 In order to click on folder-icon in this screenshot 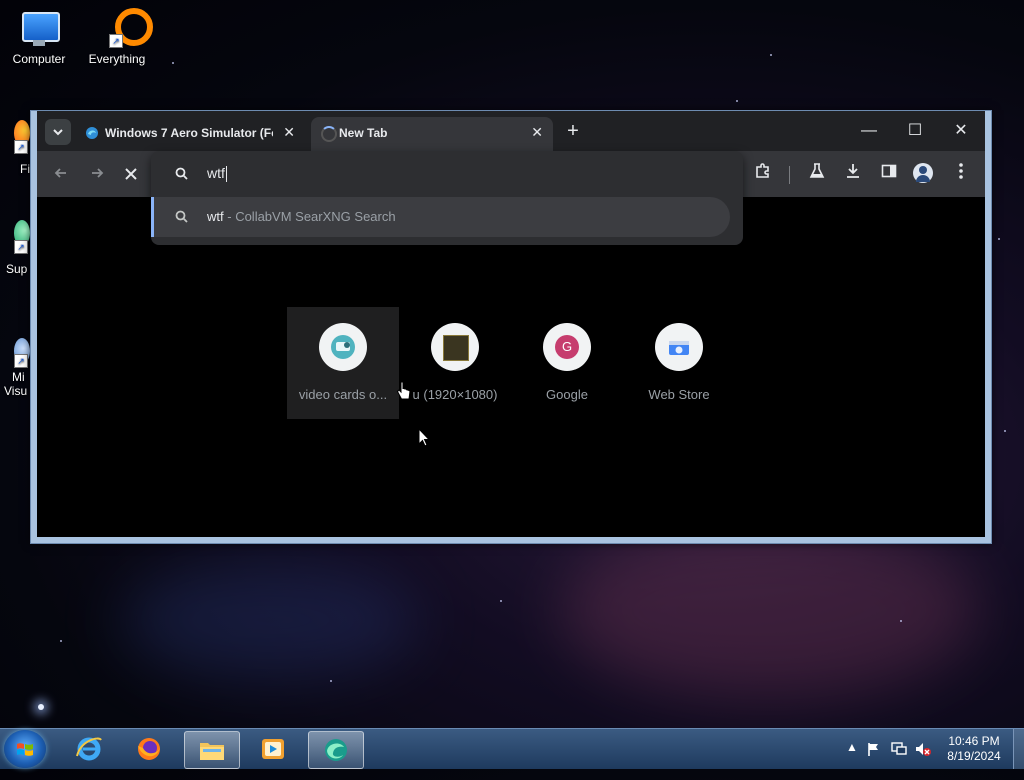, I will do `click(212, 751)`.